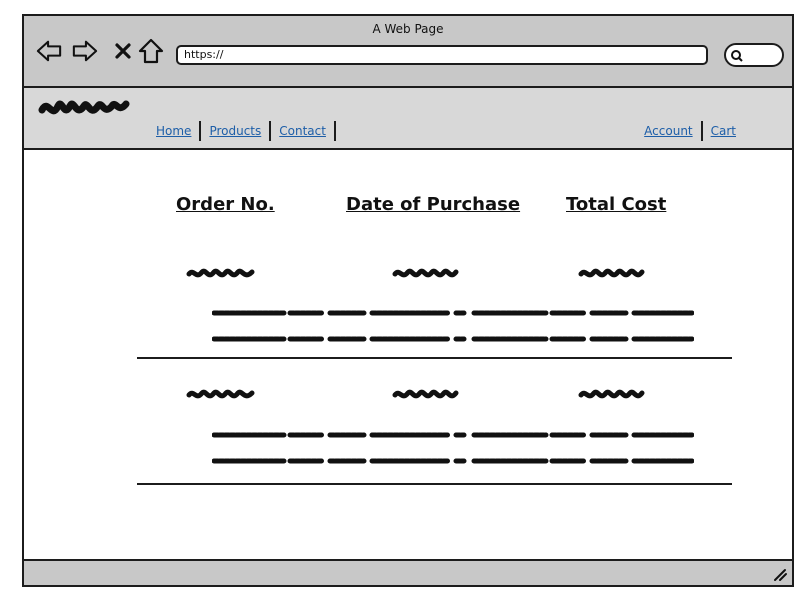 Image resolution: width=810 pixels, height=602 pixels. What do you see at coordinates (442, 55) in the screenshot?
I see `address-bar: https://` at bounding box center [442, 55].